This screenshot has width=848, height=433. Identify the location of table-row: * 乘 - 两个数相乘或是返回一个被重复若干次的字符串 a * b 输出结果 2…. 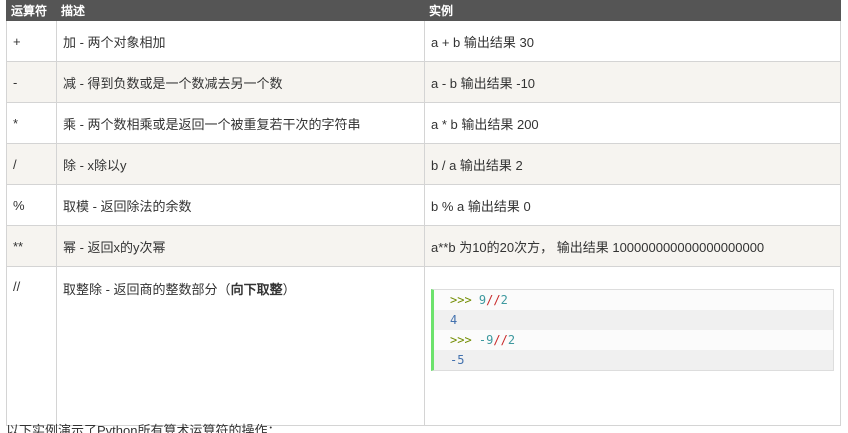
(423, 123).